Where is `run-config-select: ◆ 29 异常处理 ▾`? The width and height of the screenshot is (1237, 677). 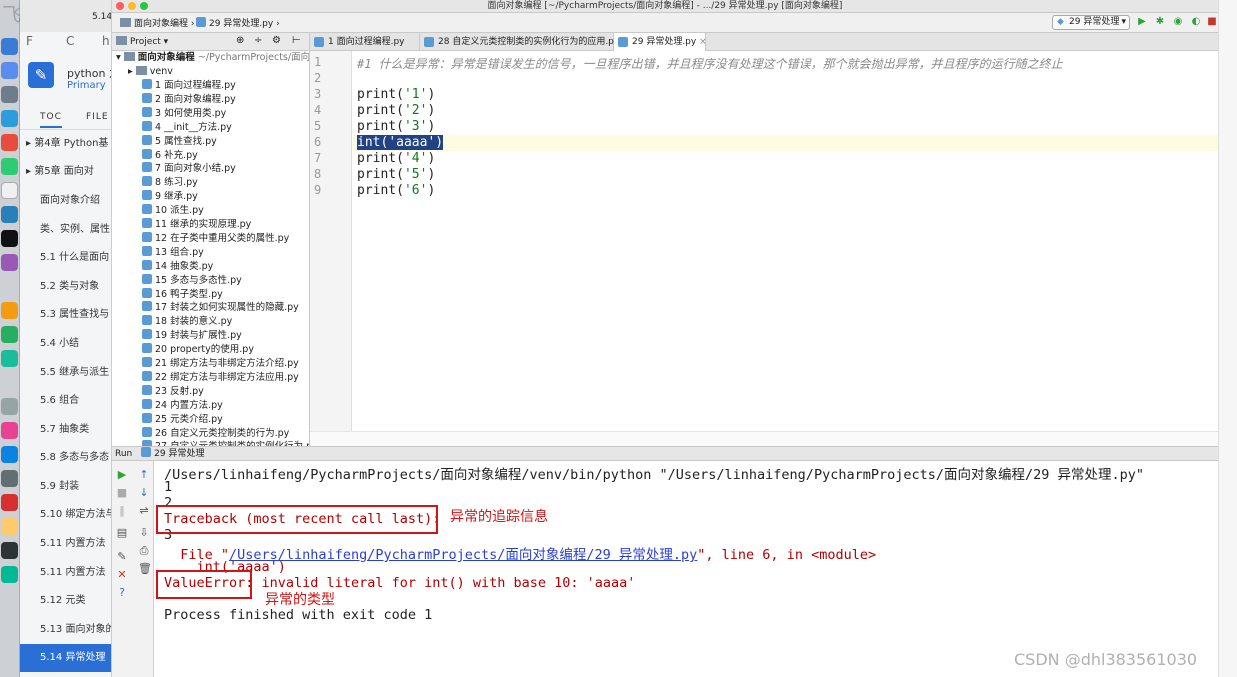
run-config-select: ◆ 29 异常处理 ▾ is located at coordinates (1091, 22).